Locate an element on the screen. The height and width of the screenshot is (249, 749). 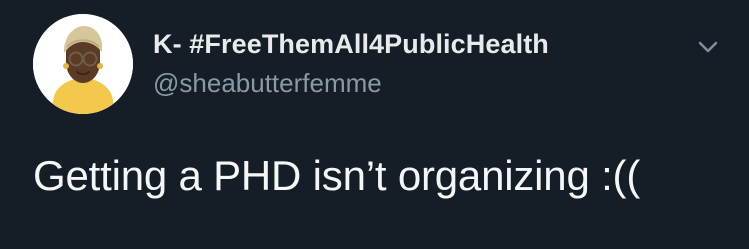
profile-avatar is located at coordinates (83, 64).